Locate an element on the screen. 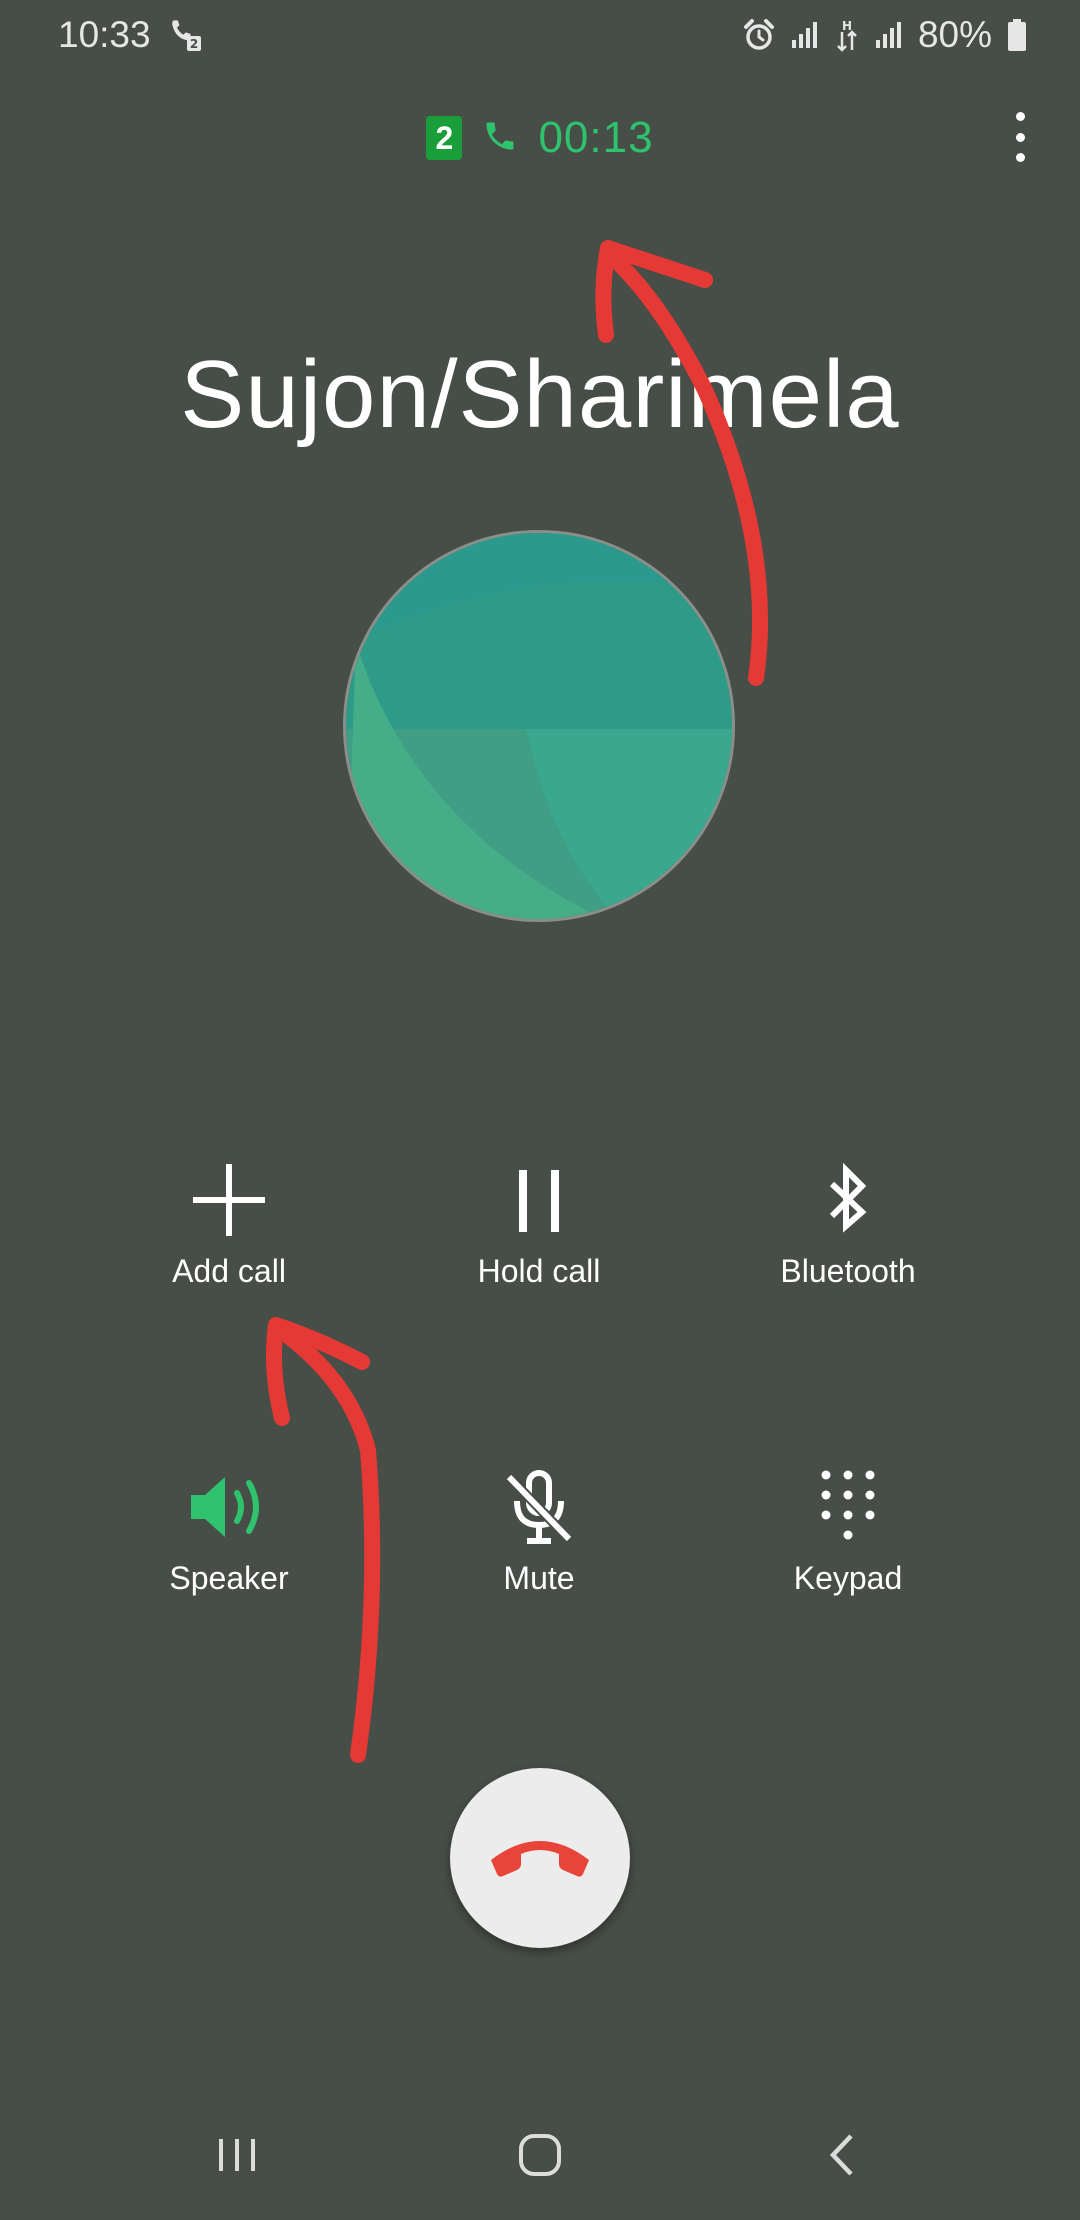 The width and height of the screenshot is (1080, 2220). home-icon is located at coordinates (540, 2155).